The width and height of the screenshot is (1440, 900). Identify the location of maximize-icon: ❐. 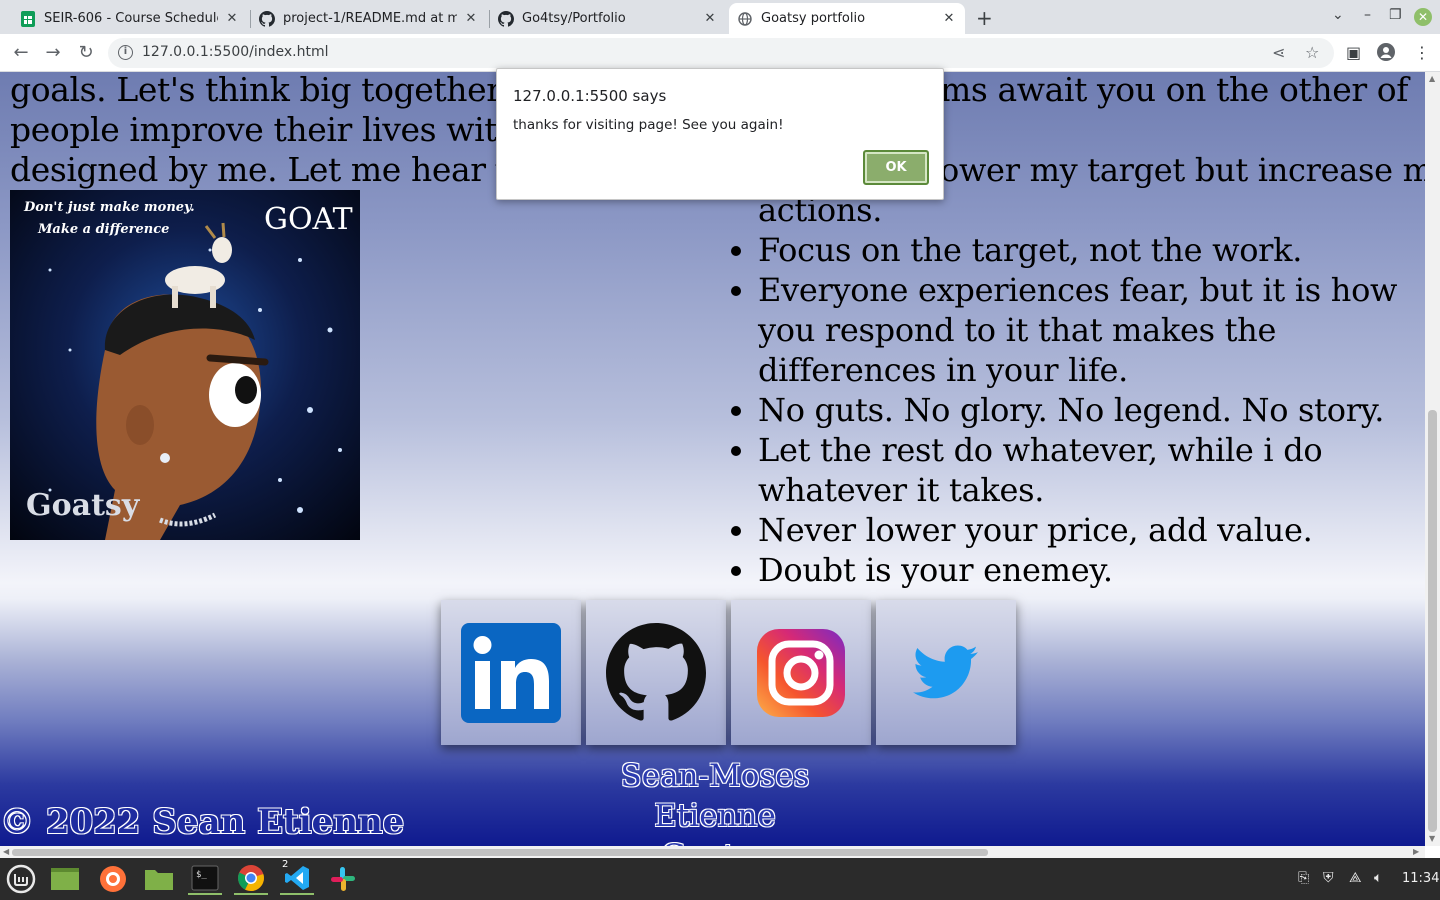
(1395, 15).